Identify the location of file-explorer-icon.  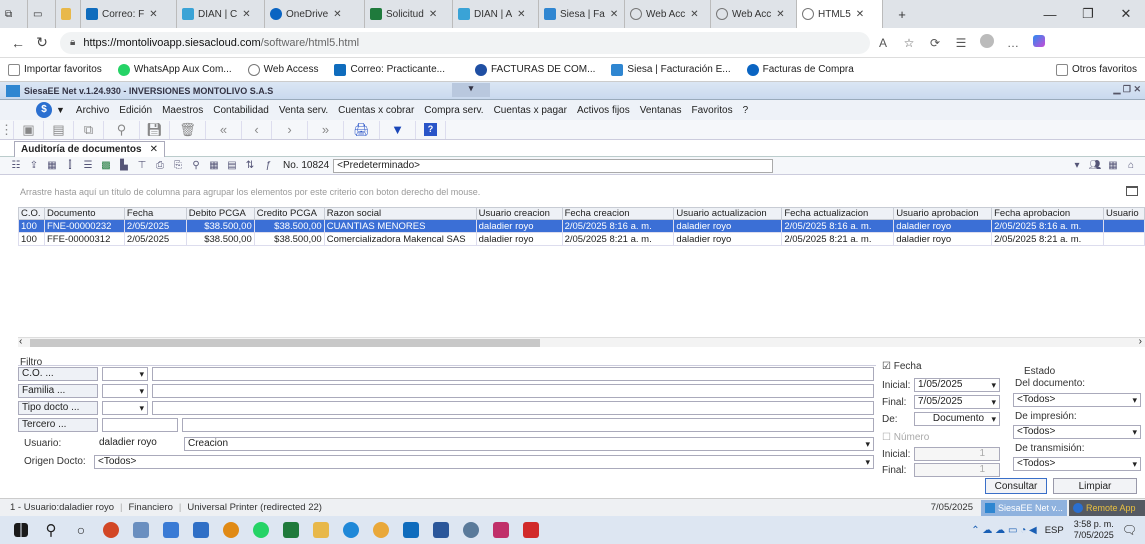
(321, 530).